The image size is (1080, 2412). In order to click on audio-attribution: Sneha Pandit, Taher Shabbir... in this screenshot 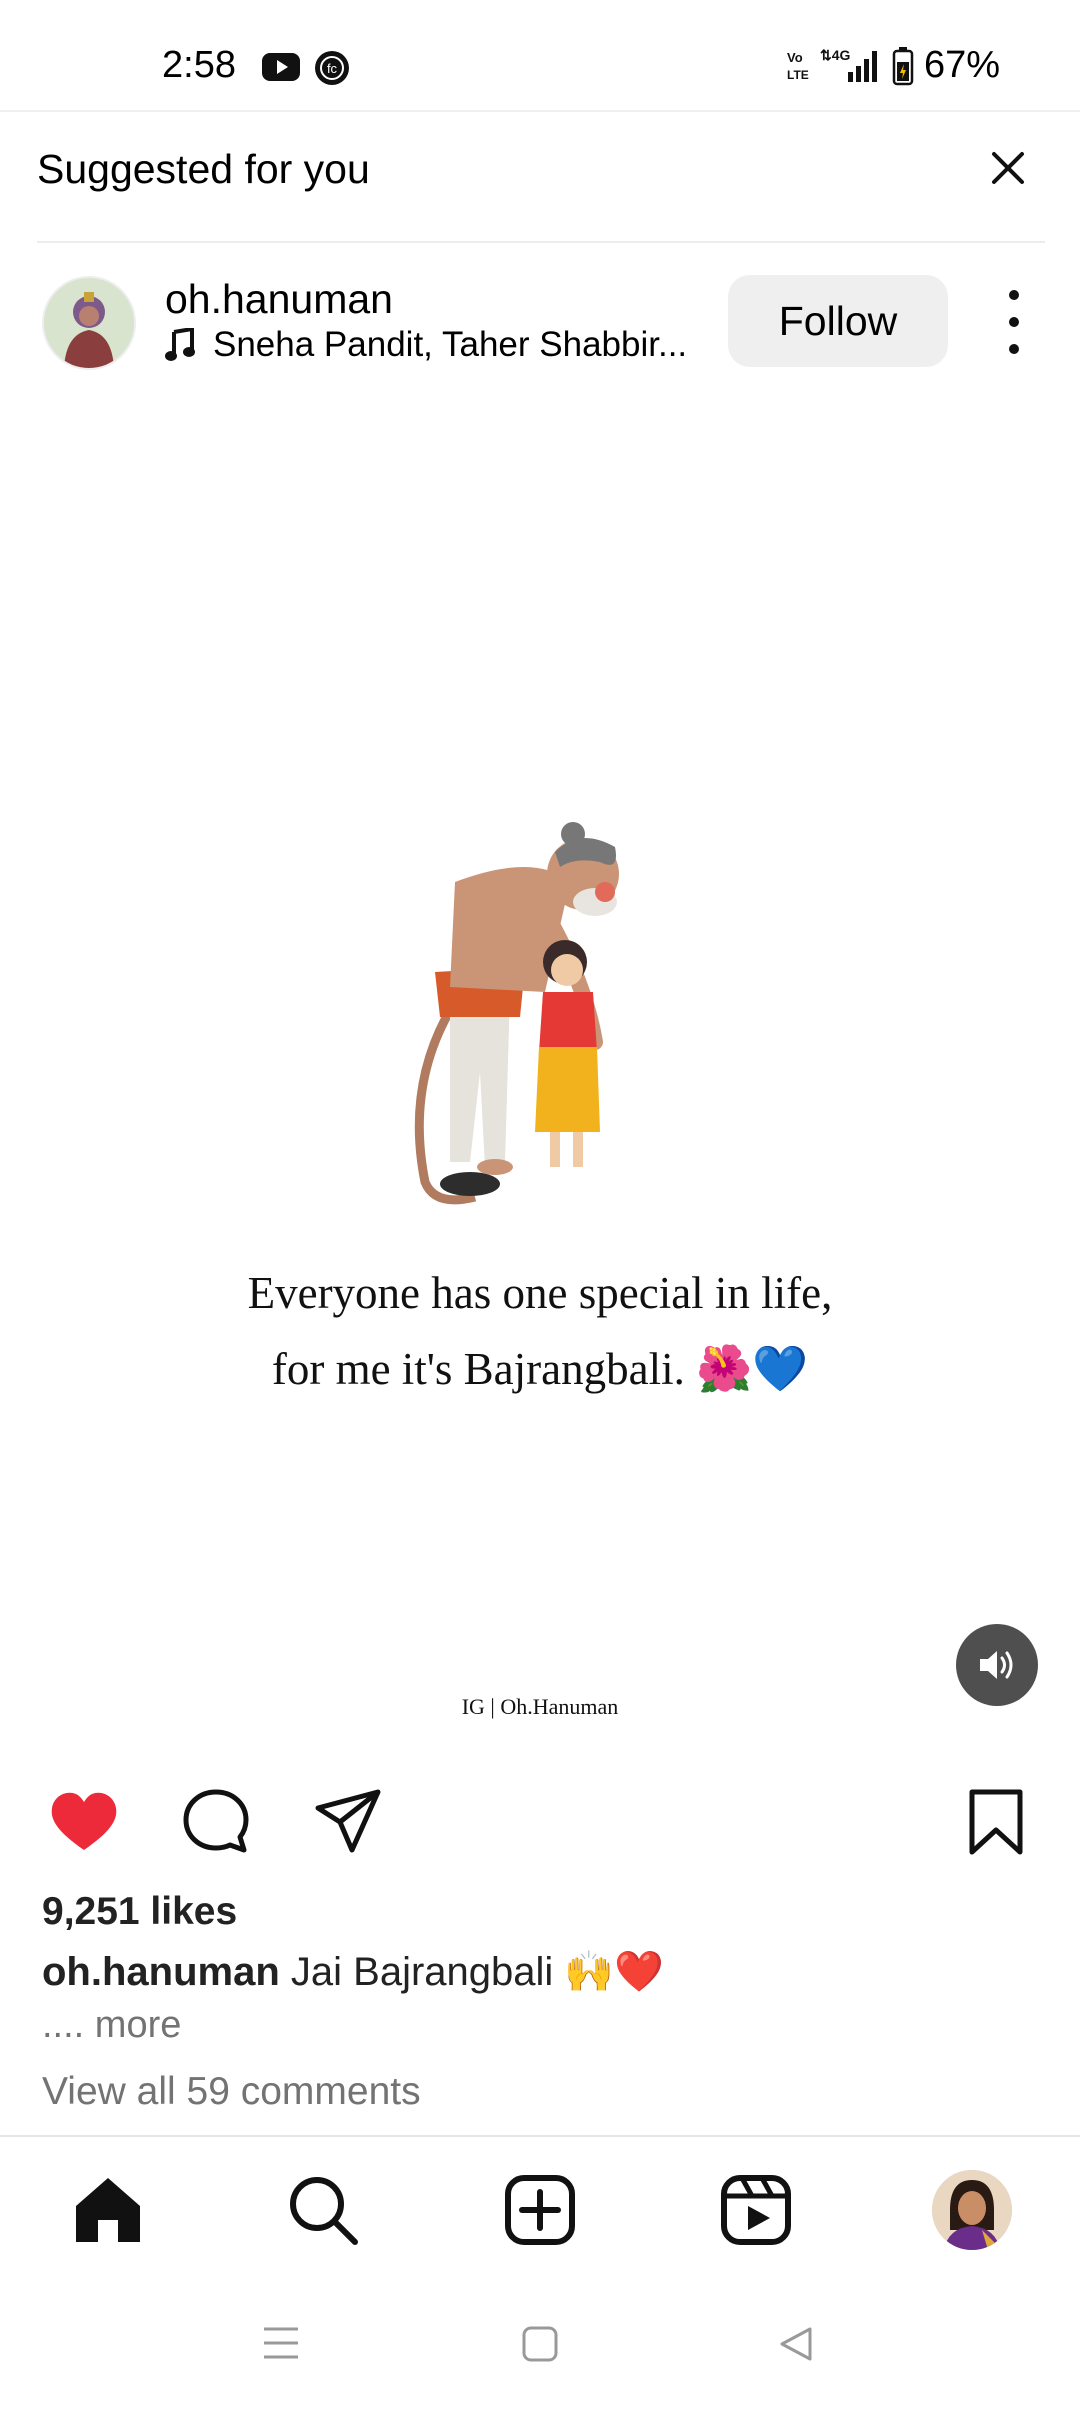, I will do `click(432, 345)`.